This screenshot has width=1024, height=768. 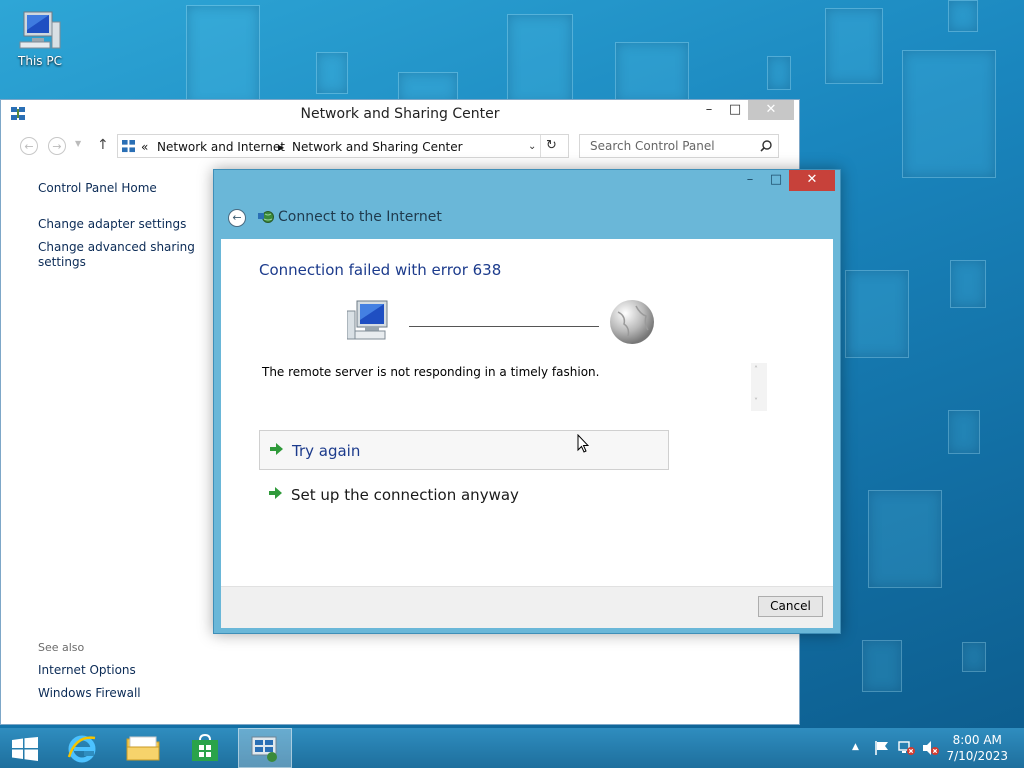 I want to click on see-also-label: See also, so click(x=61, y=647).